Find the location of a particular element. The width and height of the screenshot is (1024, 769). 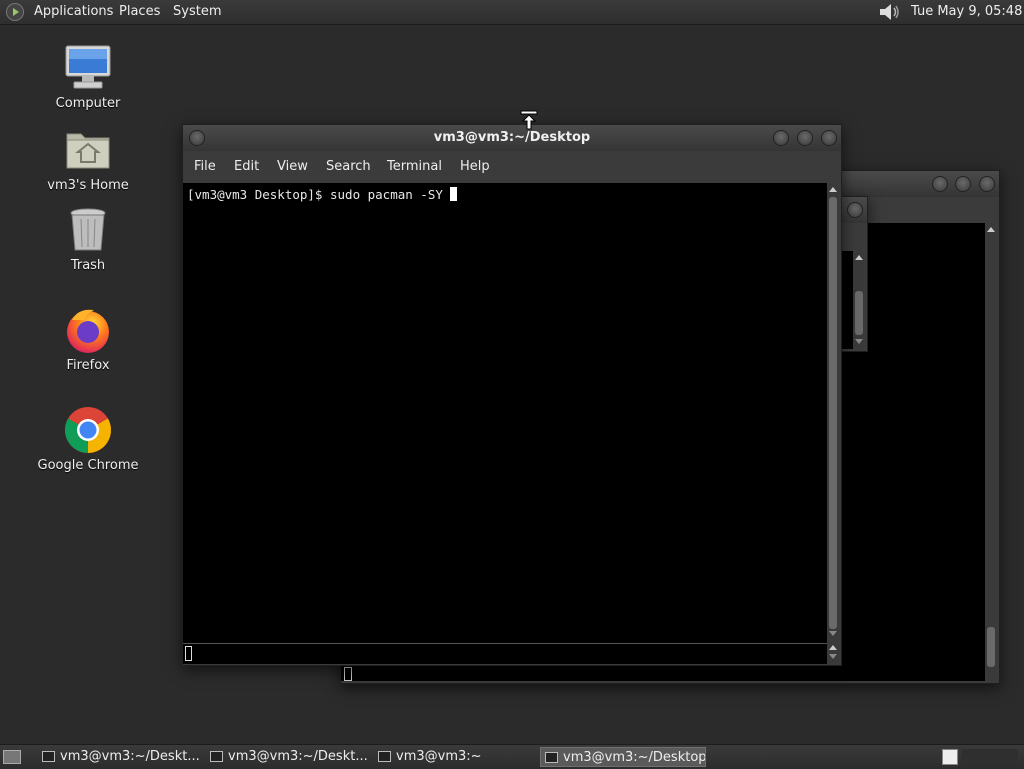

chrome-icon is located at coordinates (88, 430).